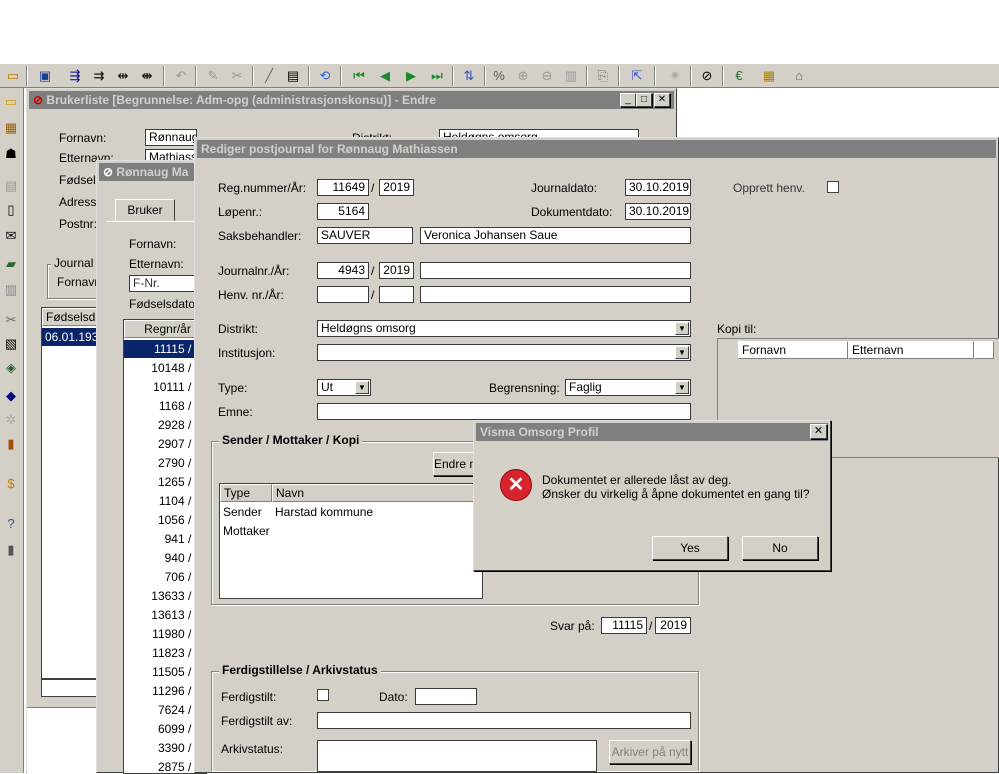 Image resolution: width=999 pixels, height=774 pixels. I want to click on undo-icon: ↶, so click(181, 76).